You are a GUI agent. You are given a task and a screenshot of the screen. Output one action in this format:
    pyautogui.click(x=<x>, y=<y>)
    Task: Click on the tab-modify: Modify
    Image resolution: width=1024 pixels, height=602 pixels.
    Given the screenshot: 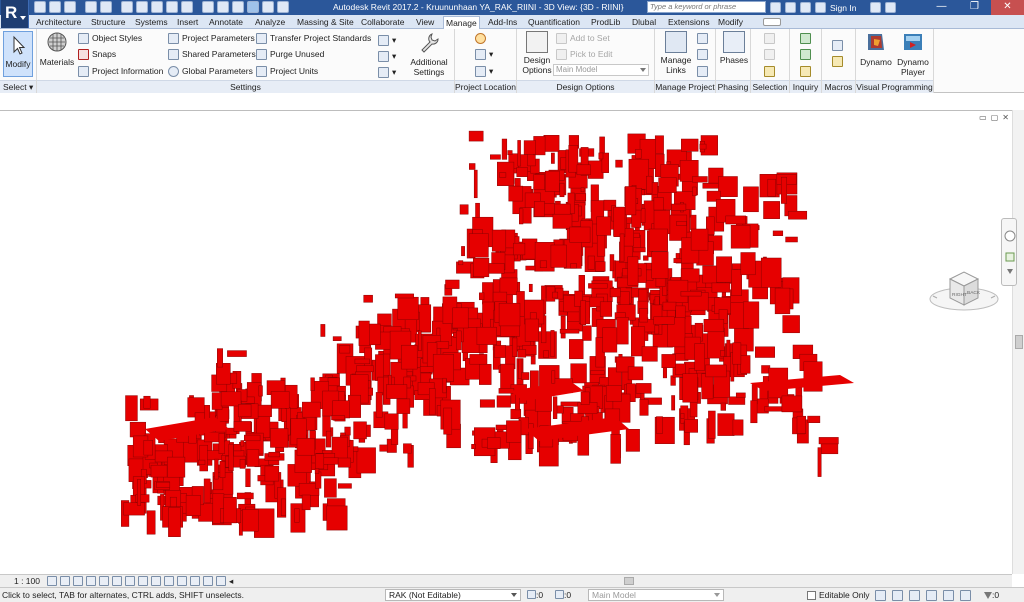 What is the action you would take?
    pyautogui.click(x=730, y=22)
    